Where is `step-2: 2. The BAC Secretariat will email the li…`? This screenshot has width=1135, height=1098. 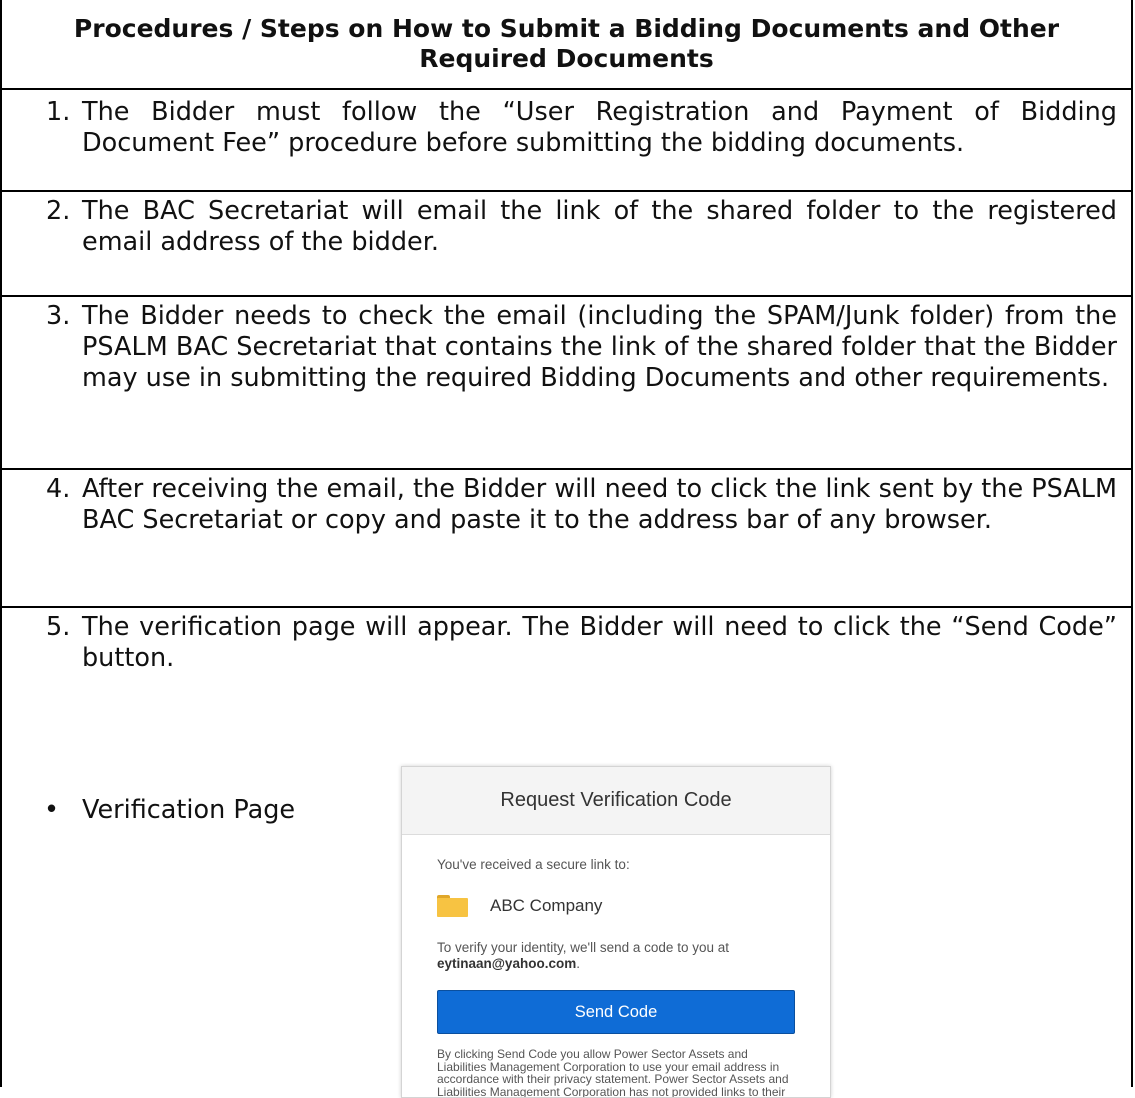 step-2: 2. The BAC Secretariat will email the li… is located at coordinates (566, 227).